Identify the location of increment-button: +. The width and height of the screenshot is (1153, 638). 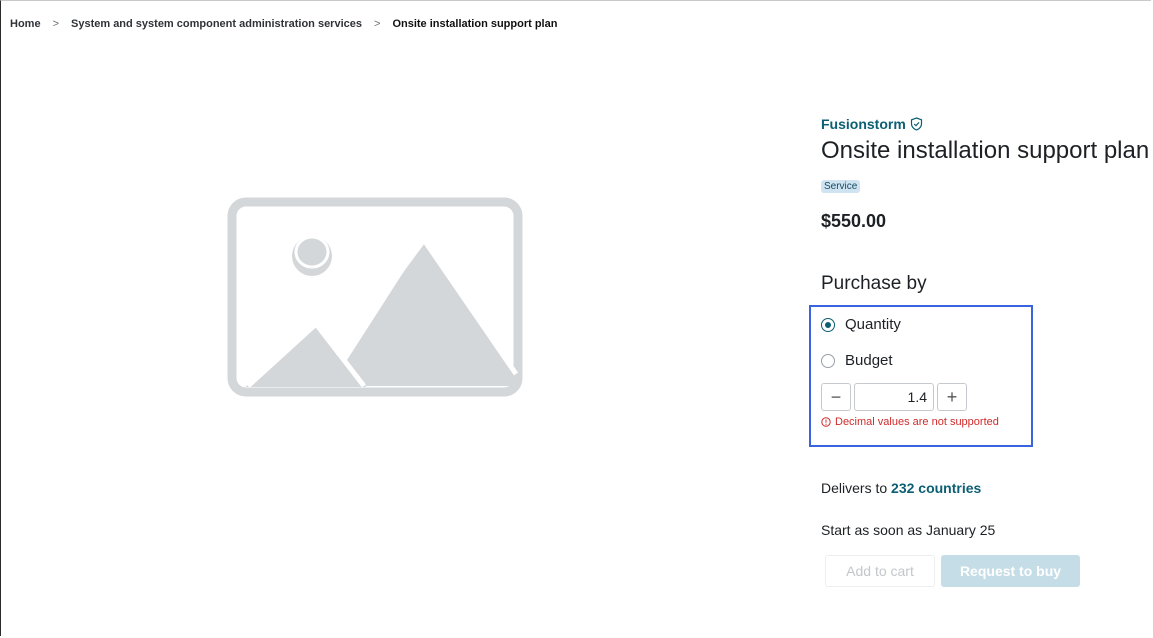
(952, 397).